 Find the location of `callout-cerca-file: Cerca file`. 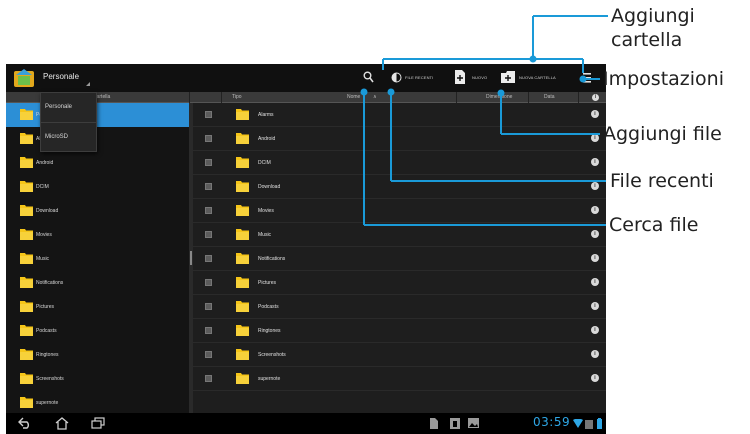

callout-cerca-file: Cerca file is located at coordinates (654, 225).